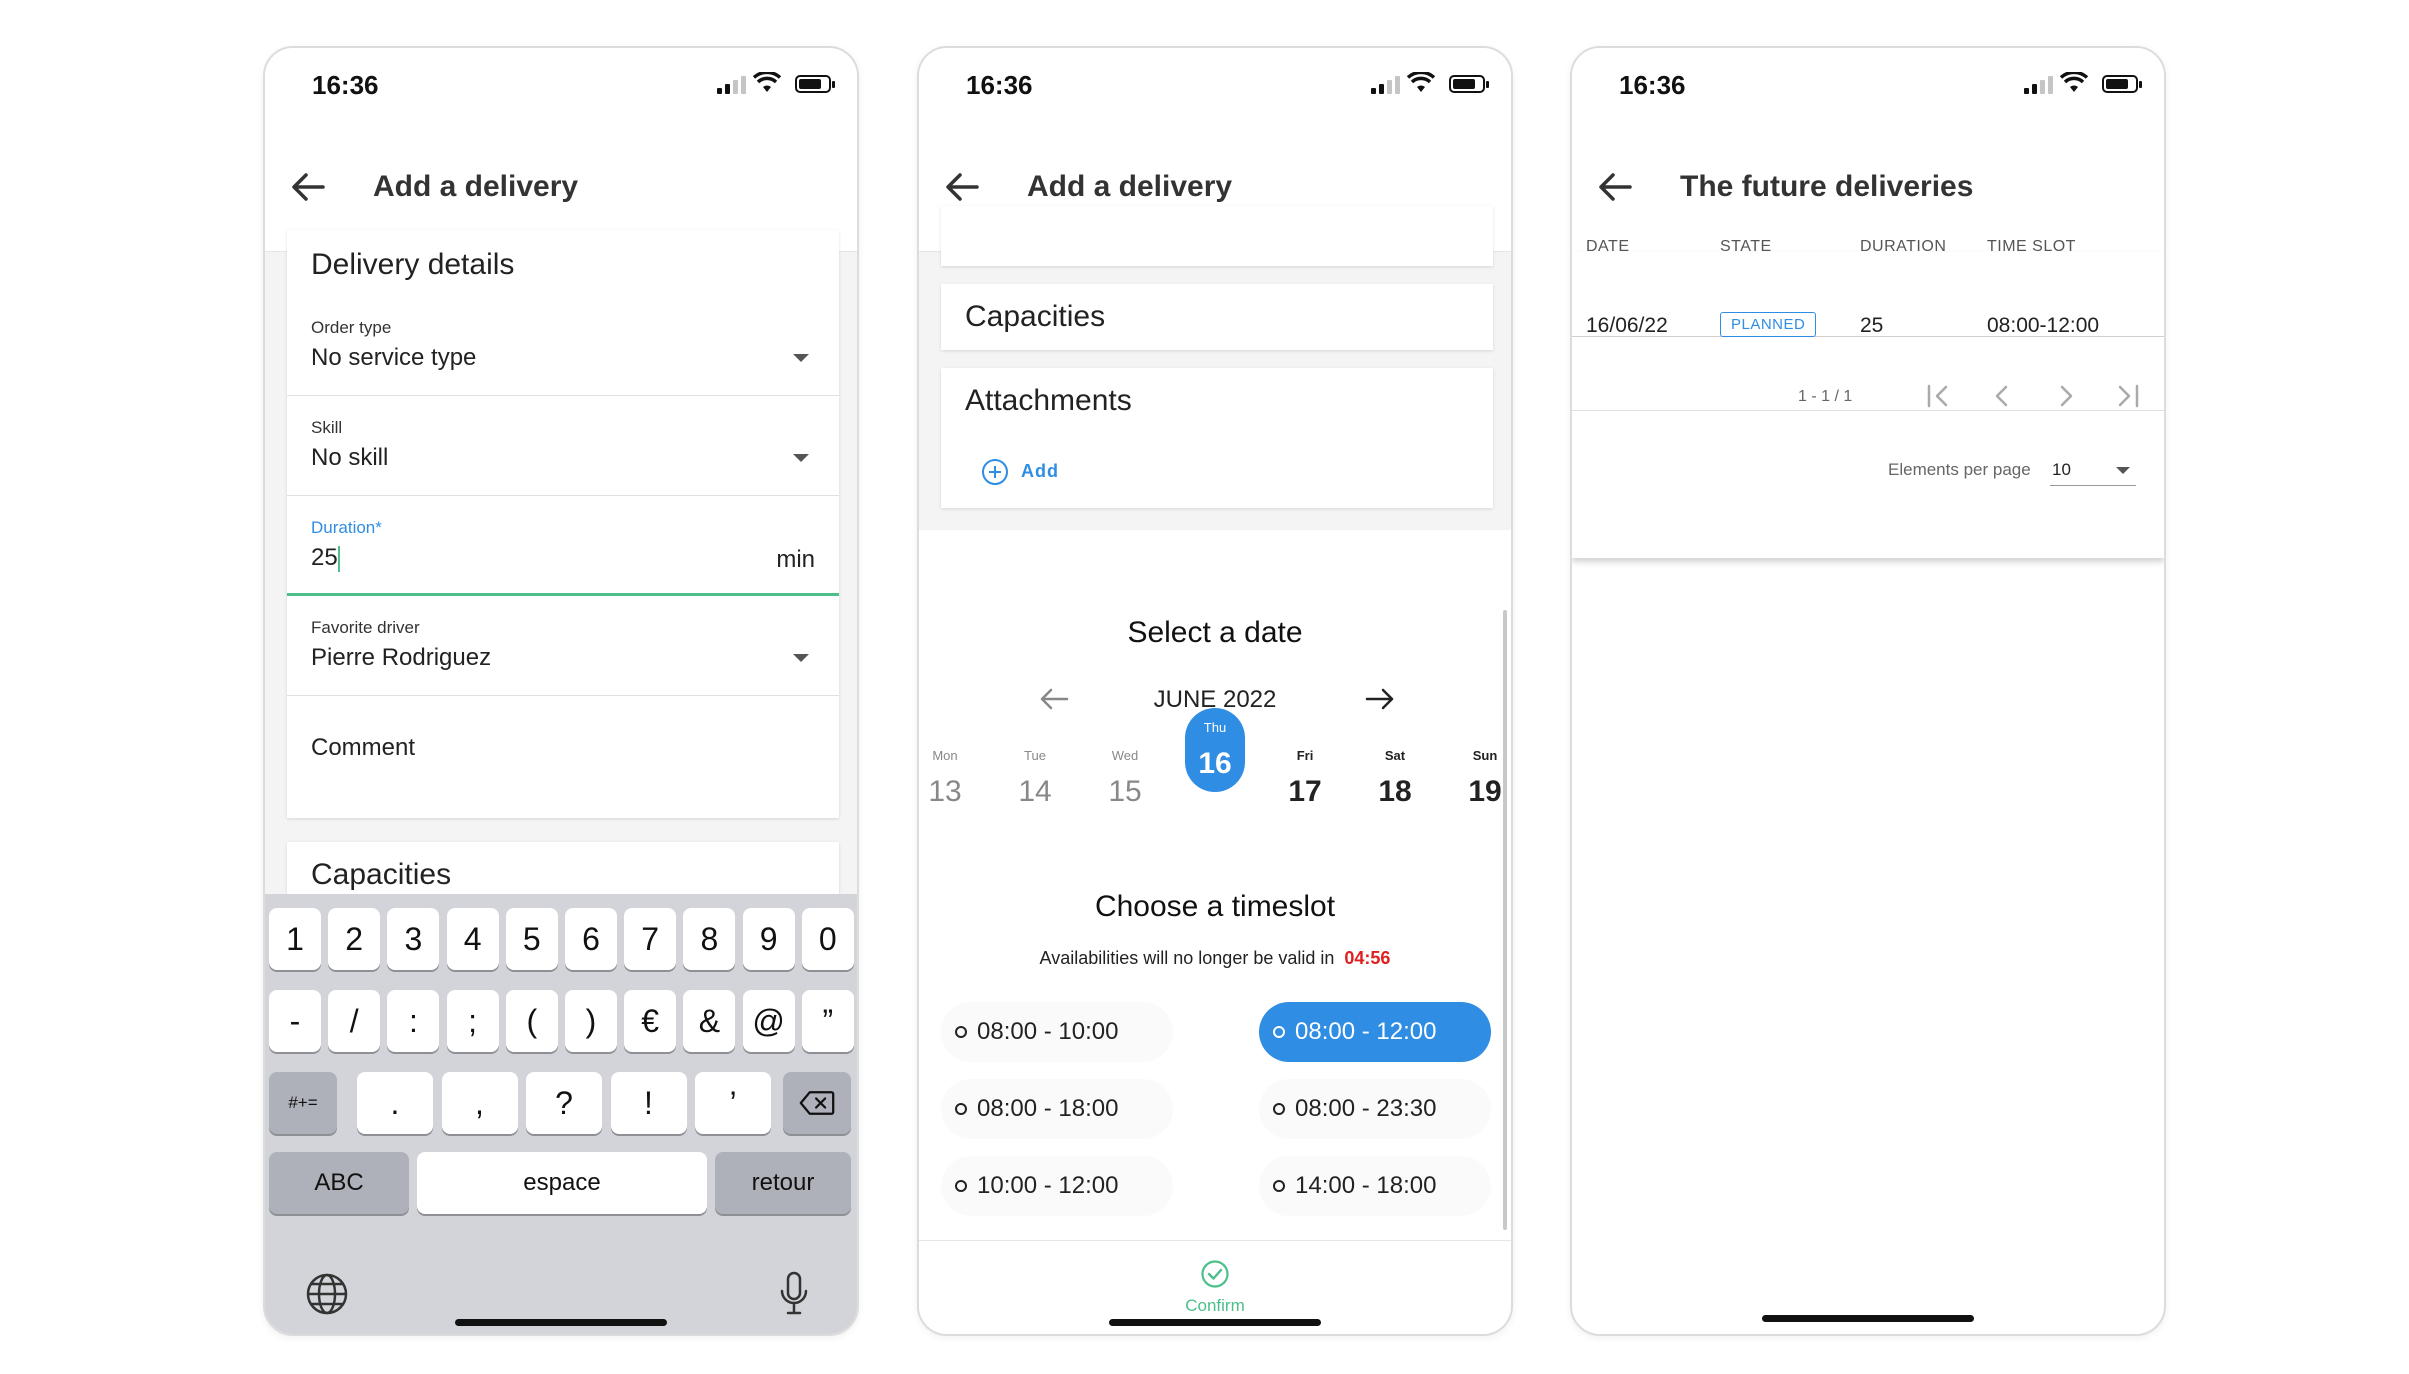 Image resolution: width=2409 pixels, height=1374 pixels. I want to click on day-sun: Sun 19, so click(1483, 778).